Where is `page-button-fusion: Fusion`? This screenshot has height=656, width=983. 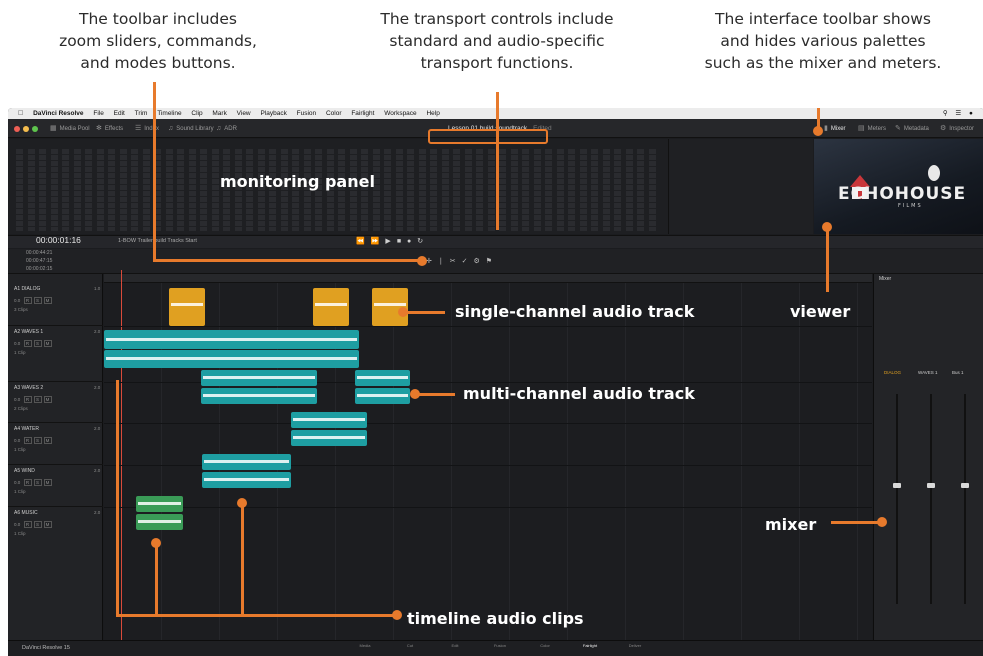 page-button-fusion: Fusion is located at coordinates (500, 645).